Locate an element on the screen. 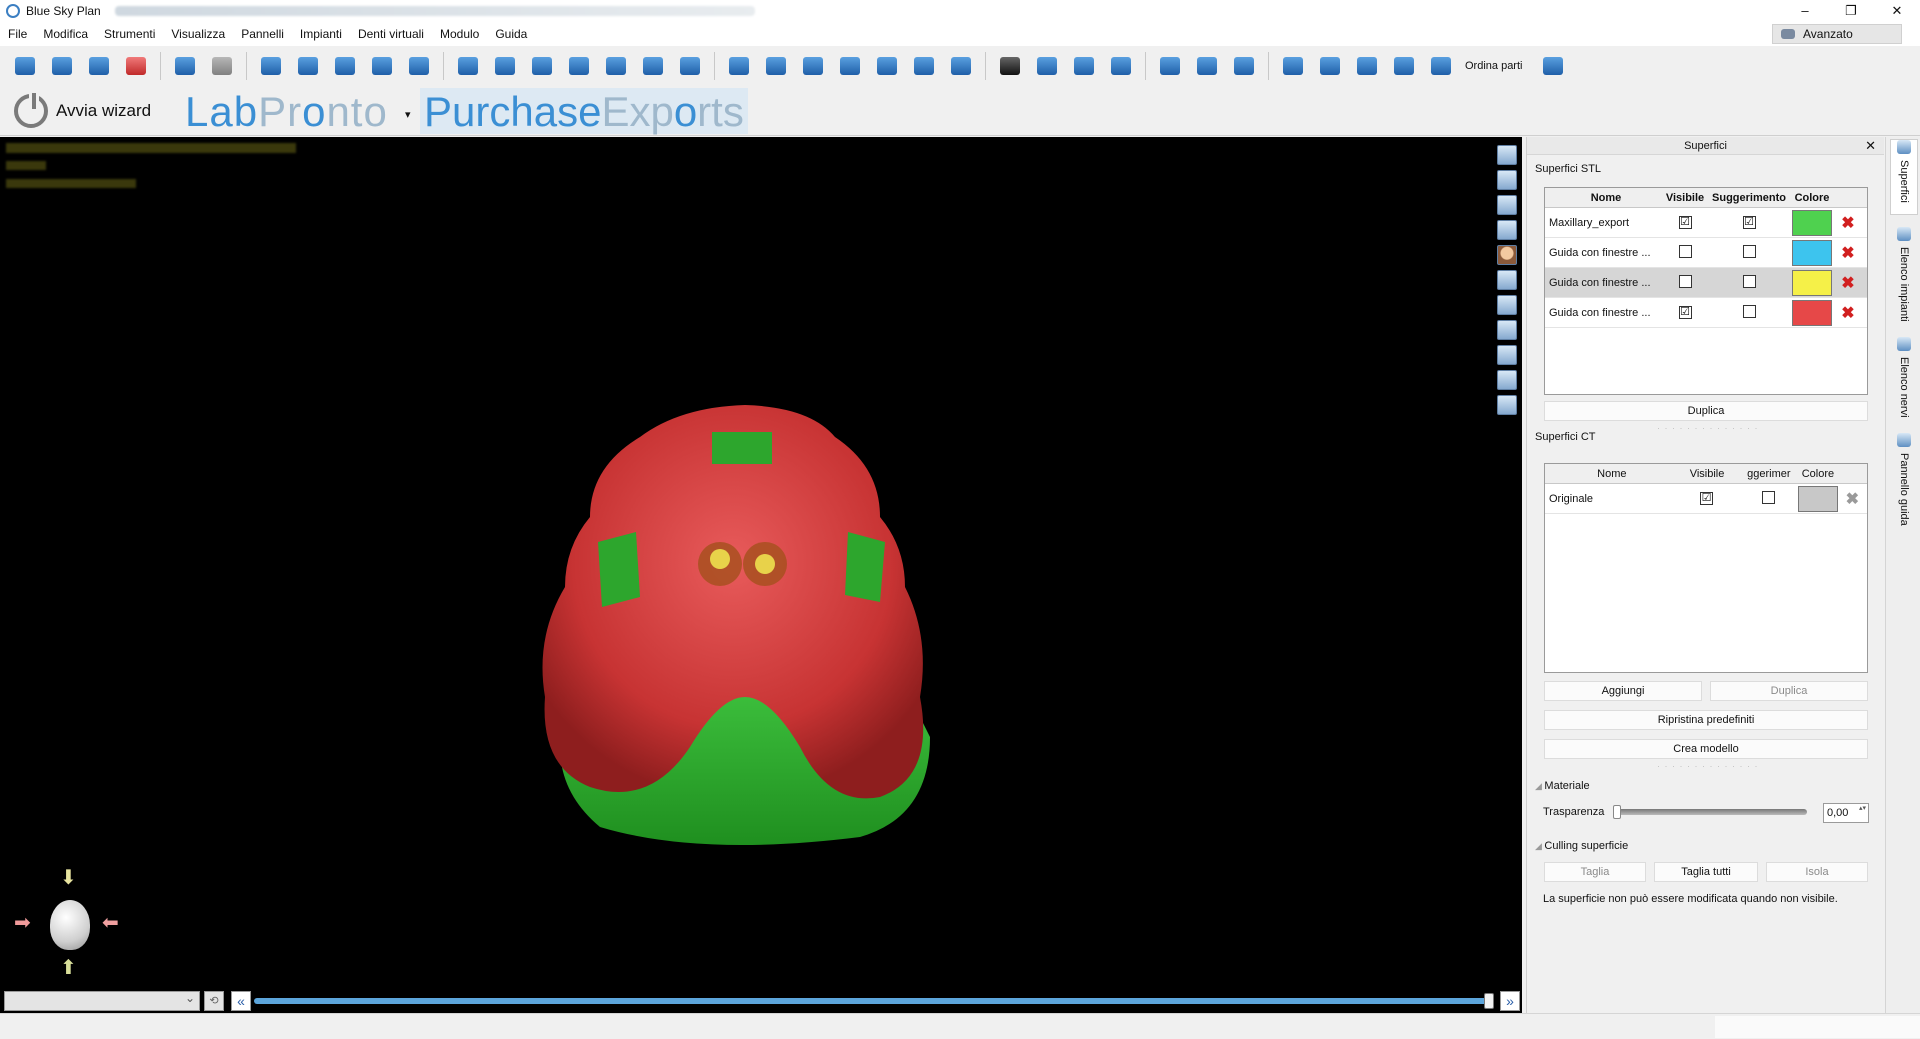 The image size is (1920, 1039). duplicate-ct-button: Duplica is located at coordinates (1789, 691).